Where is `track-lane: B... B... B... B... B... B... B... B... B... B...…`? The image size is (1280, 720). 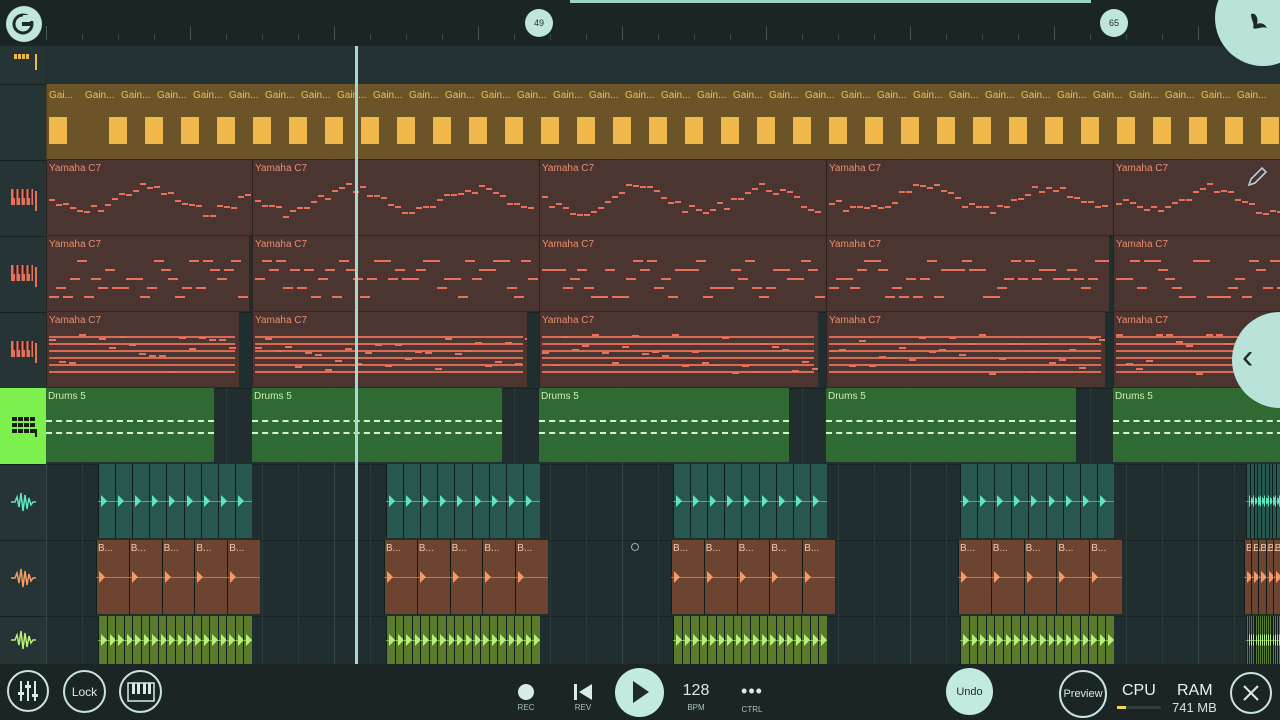
track-lane: B... B... B... B... B... B... B... B... B... B...… is located at coordinates (663, 578).